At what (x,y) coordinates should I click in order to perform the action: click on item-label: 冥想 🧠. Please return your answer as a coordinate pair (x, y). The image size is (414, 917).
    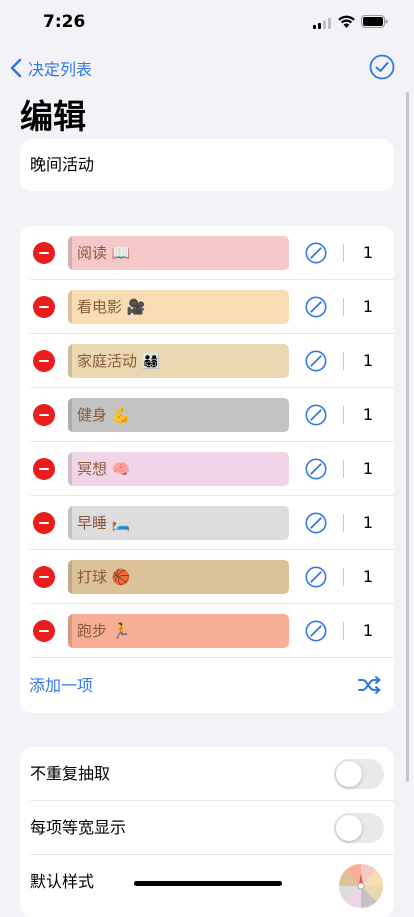
    Looking at the image, I should click on (104, 469).